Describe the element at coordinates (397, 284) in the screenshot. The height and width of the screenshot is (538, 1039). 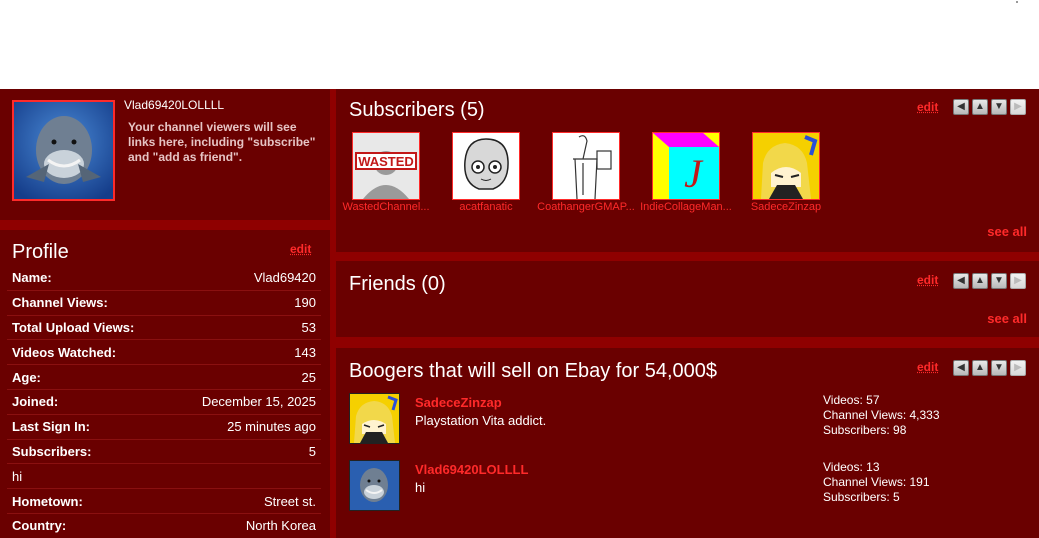
I see `friends-title: Friends (0)` at that location.